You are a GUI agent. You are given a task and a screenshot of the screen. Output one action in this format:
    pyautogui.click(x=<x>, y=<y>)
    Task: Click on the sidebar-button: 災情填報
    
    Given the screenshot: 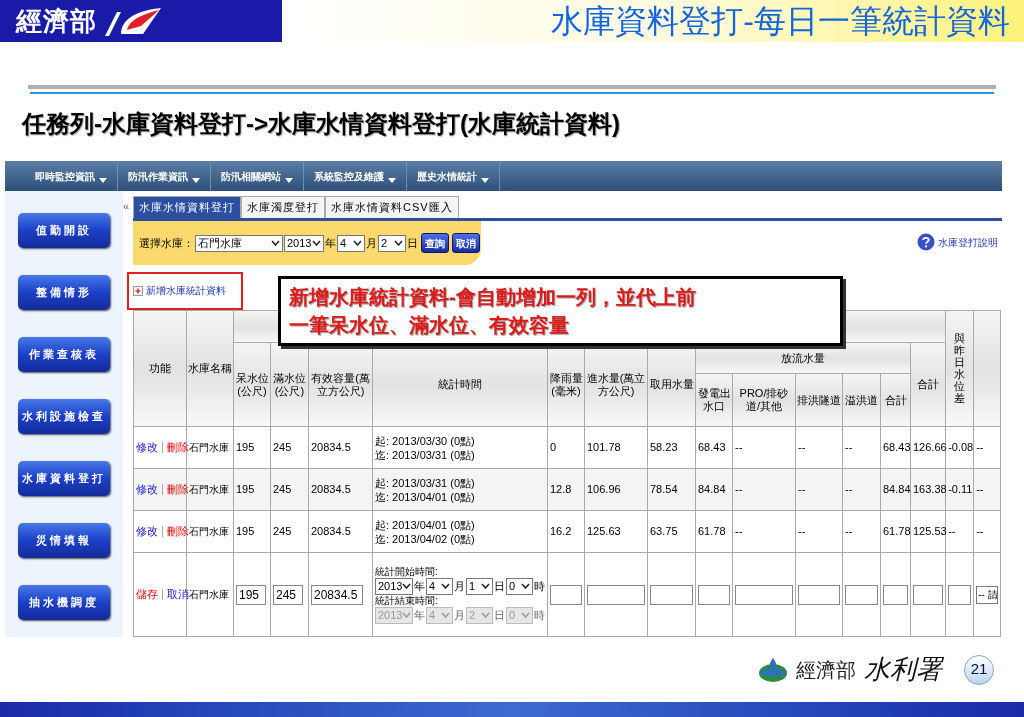 What is the action you would take?
    pyautogui.click(x=64, y=540)
    